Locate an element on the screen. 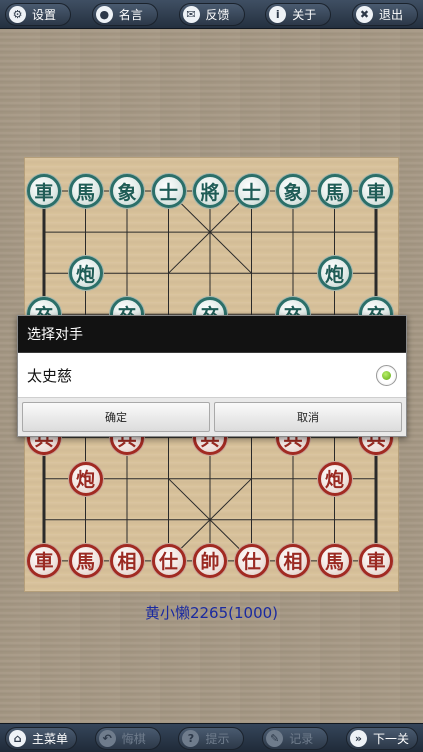 Image resolution: width=423 pixels, height=752 pixels. top-toolbar: ⚙ 设置 ● 名言 ✉ 反馈 i 关于 ✖ 退出 is located at coordinates (211, 14).